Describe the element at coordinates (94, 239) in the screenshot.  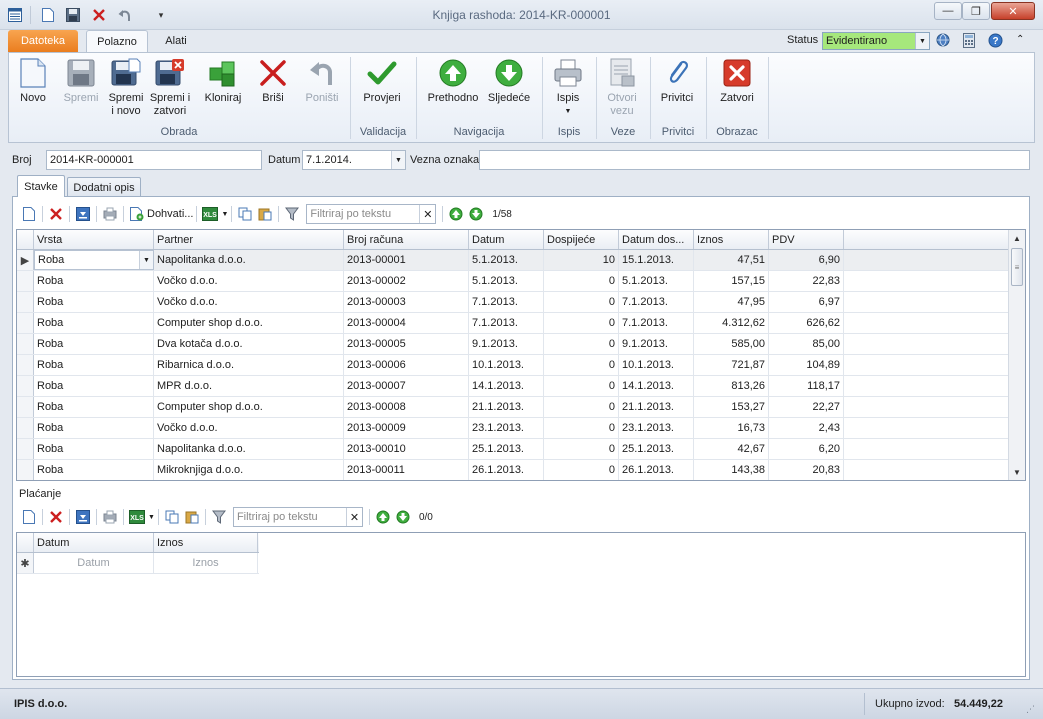
I see `column-header: Vrsta` at that location.